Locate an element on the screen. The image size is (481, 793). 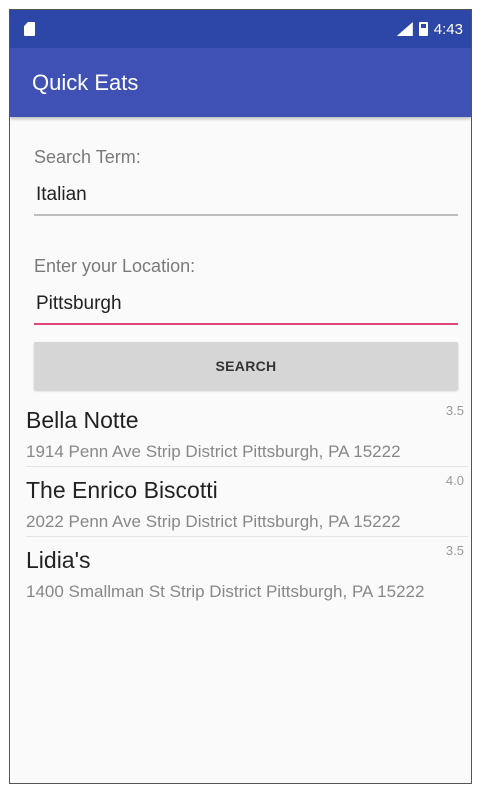
location-input is located at coordinates (246, 304).